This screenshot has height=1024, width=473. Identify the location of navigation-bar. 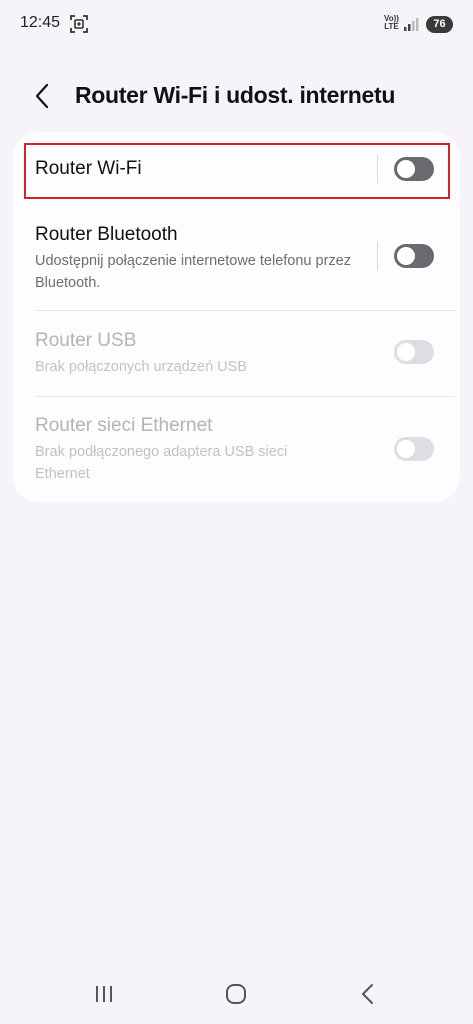
(236, 994).